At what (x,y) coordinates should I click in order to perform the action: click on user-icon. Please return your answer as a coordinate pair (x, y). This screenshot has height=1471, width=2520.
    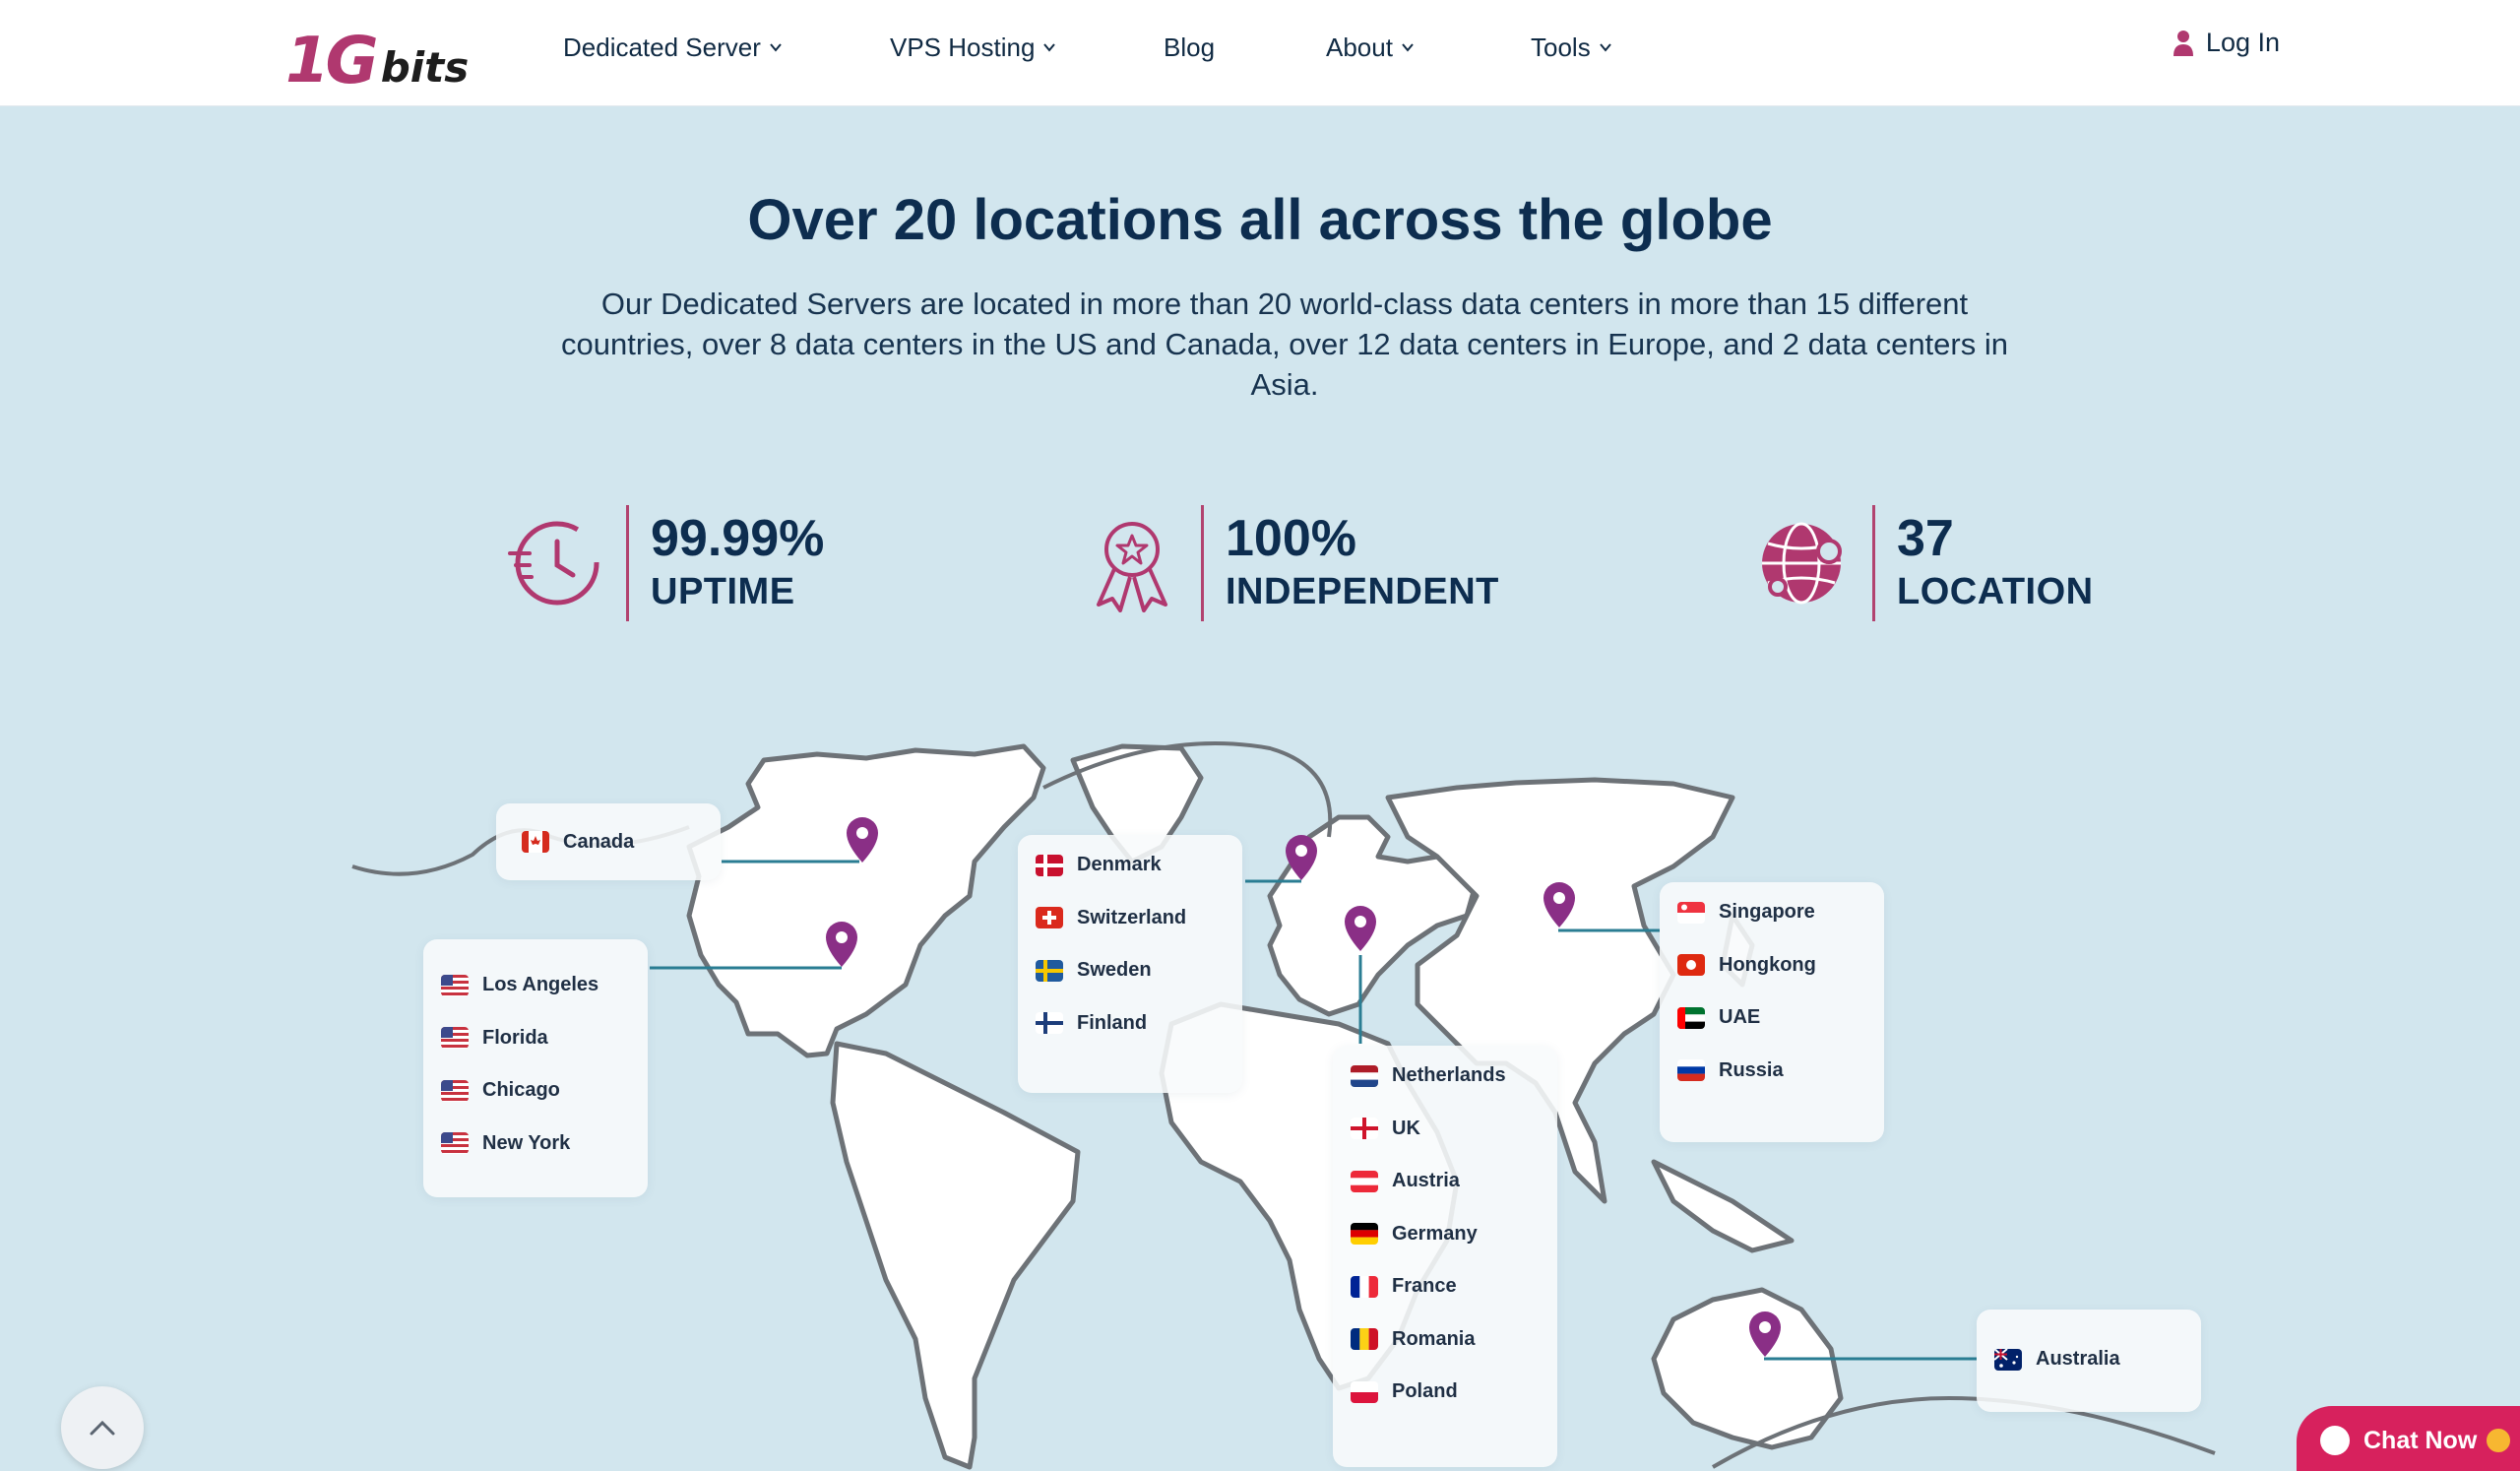
    Looking at the image, I should click on (2183, 43).